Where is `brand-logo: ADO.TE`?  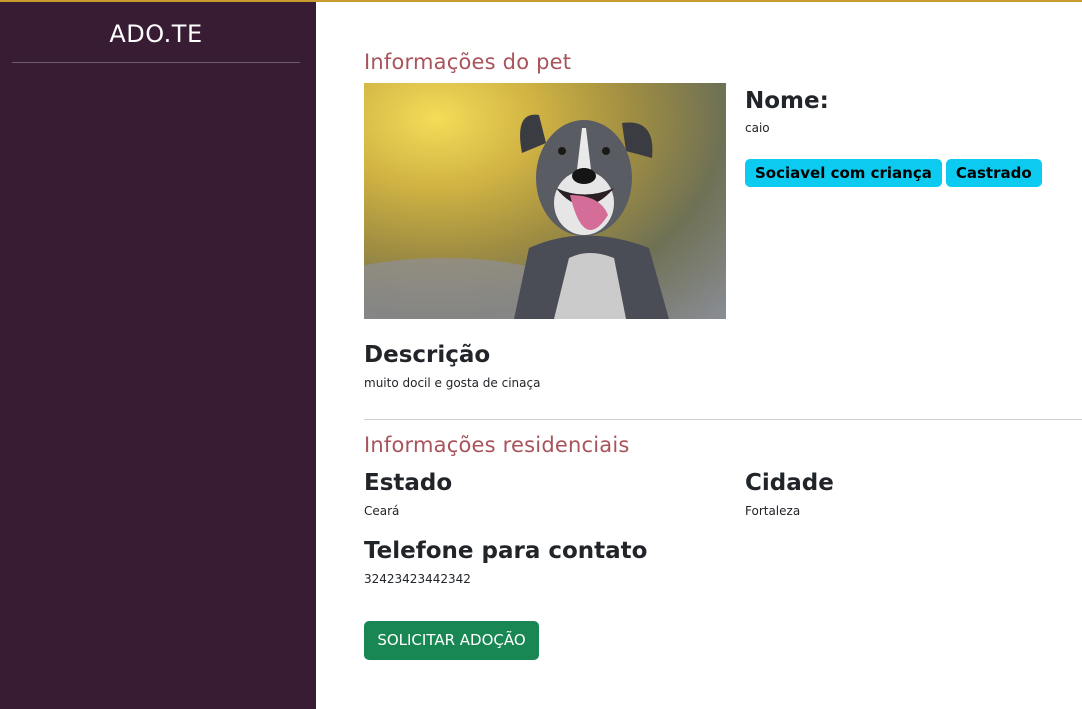
brand-logo: ADO.TE is located at coordinates (156, 34).